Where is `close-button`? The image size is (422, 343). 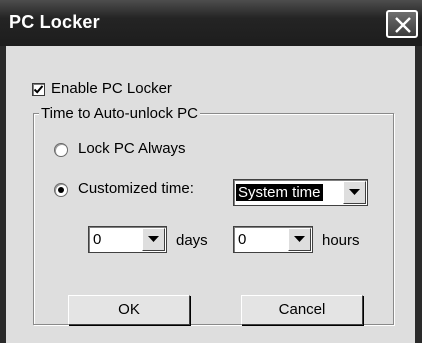
close-button is located at coordinates (402, 24).